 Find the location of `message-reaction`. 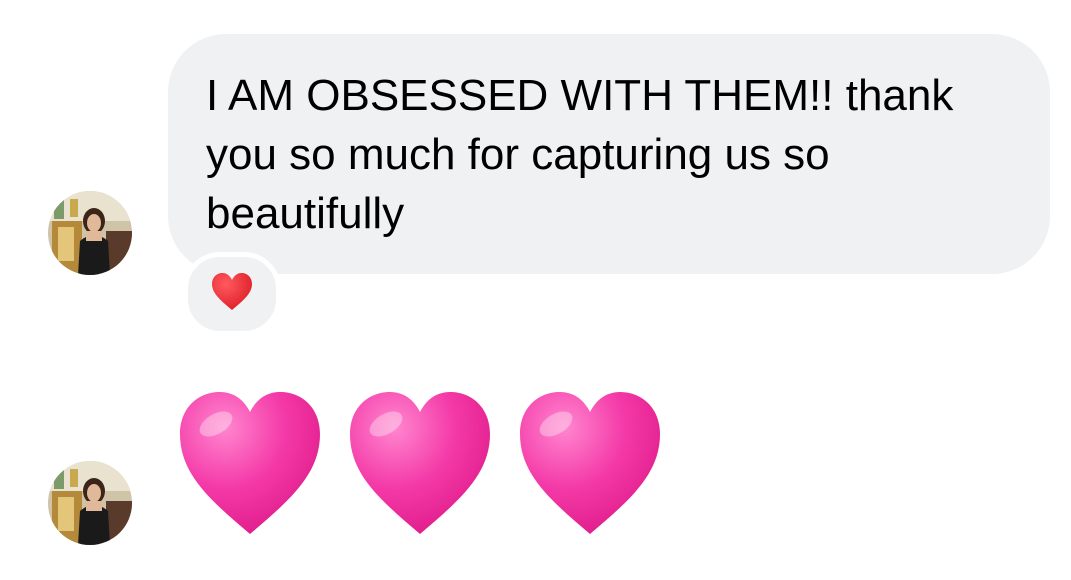

message-reaction is located at coordinates (232, 294).